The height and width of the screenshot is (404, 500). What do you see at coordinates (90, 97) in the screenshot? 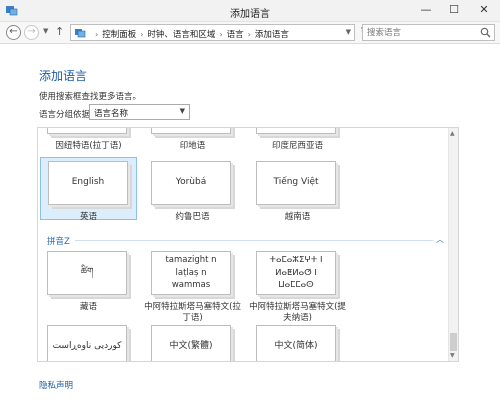
I see `search-hint: 使用搜索框查找更多语言。` at bounding box center [90, 97].